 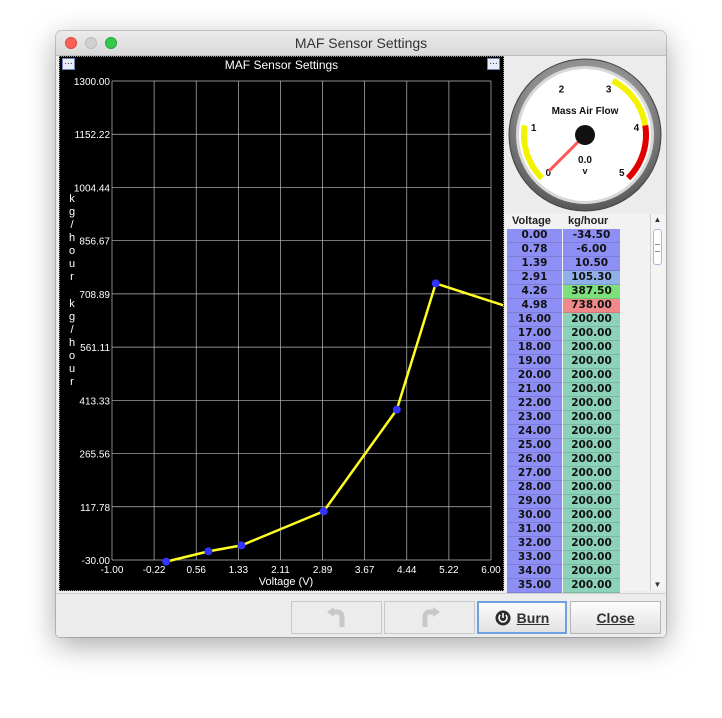 I want to click on voltage-cell: 23.00, so click(x=534, y=418).